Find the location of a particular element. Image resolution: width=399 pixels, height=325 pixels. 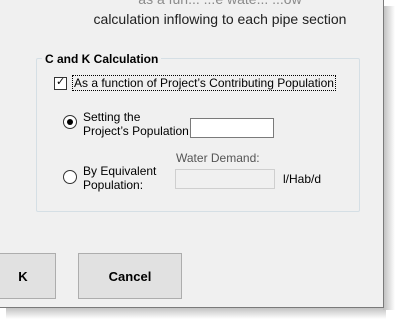

equivalent-population-label-line1: By Equivalent is located at coordinates (120, 171).